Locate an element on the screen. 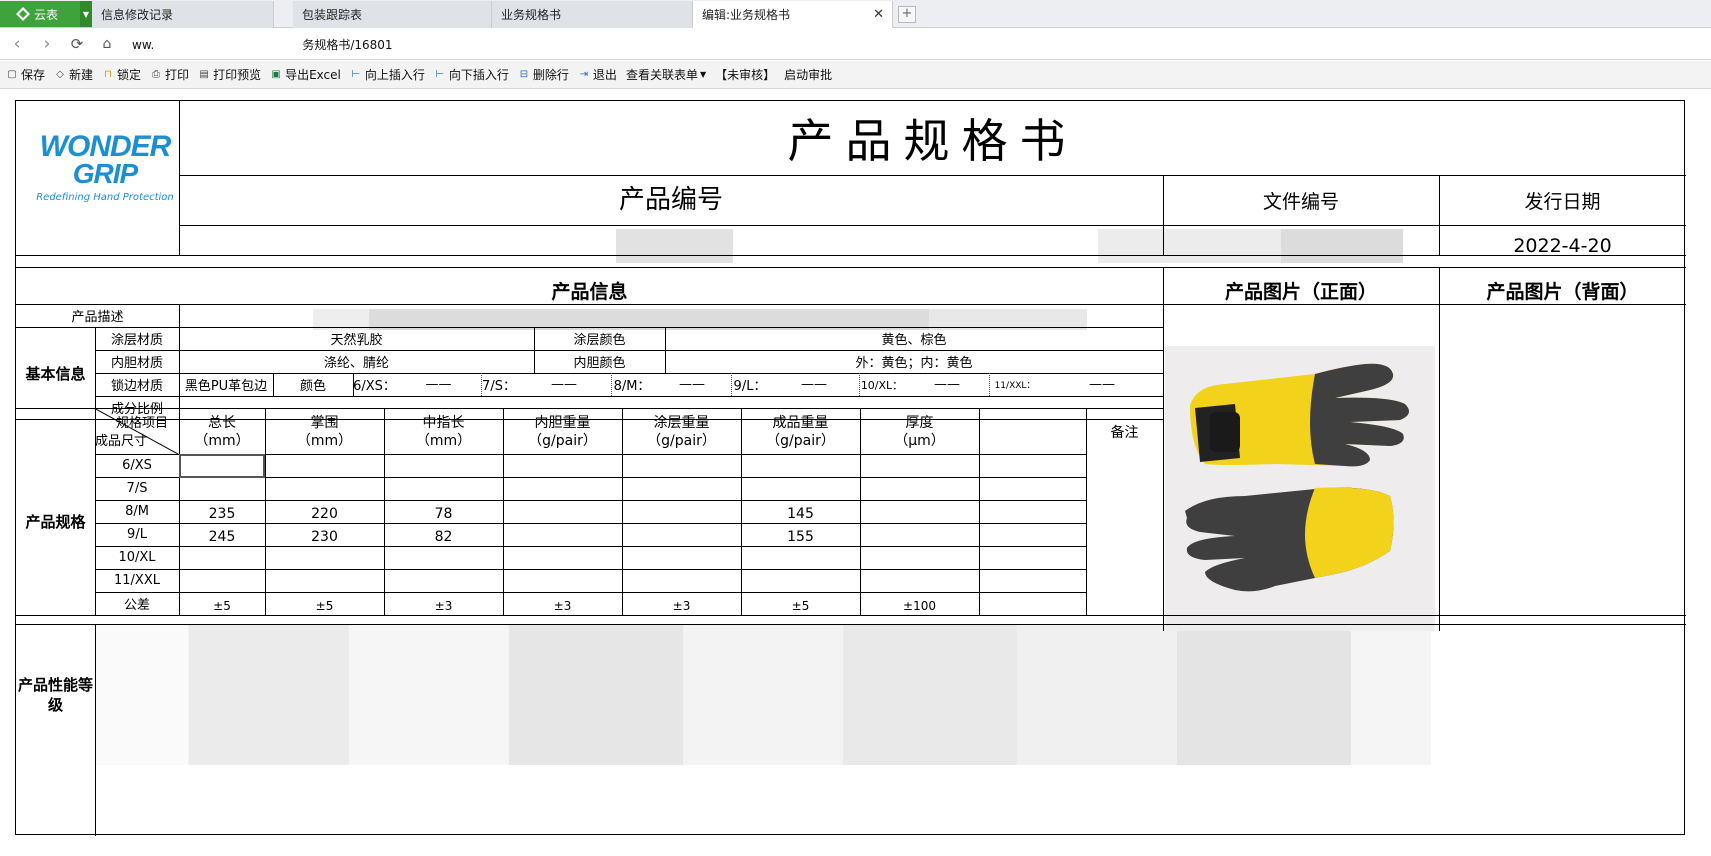 The height and width of the screenshot is (856, 1711). spec-column-unit: （g/pair） is located at coordinates (562, 440).